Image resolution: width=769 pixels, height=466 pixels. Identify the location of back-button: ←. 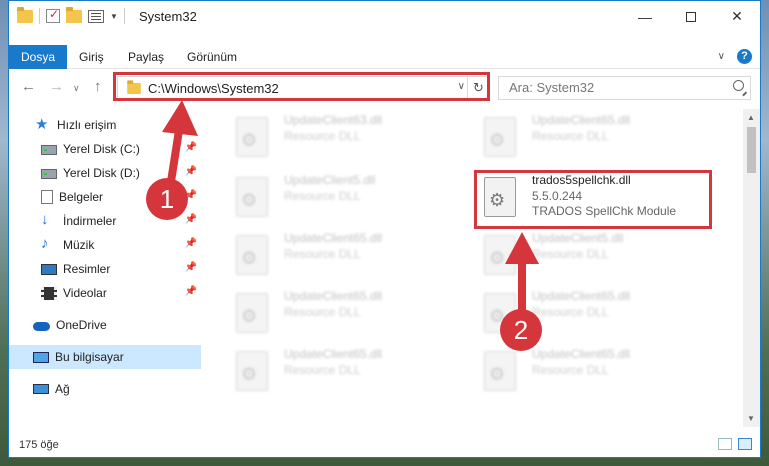
(28, 86).